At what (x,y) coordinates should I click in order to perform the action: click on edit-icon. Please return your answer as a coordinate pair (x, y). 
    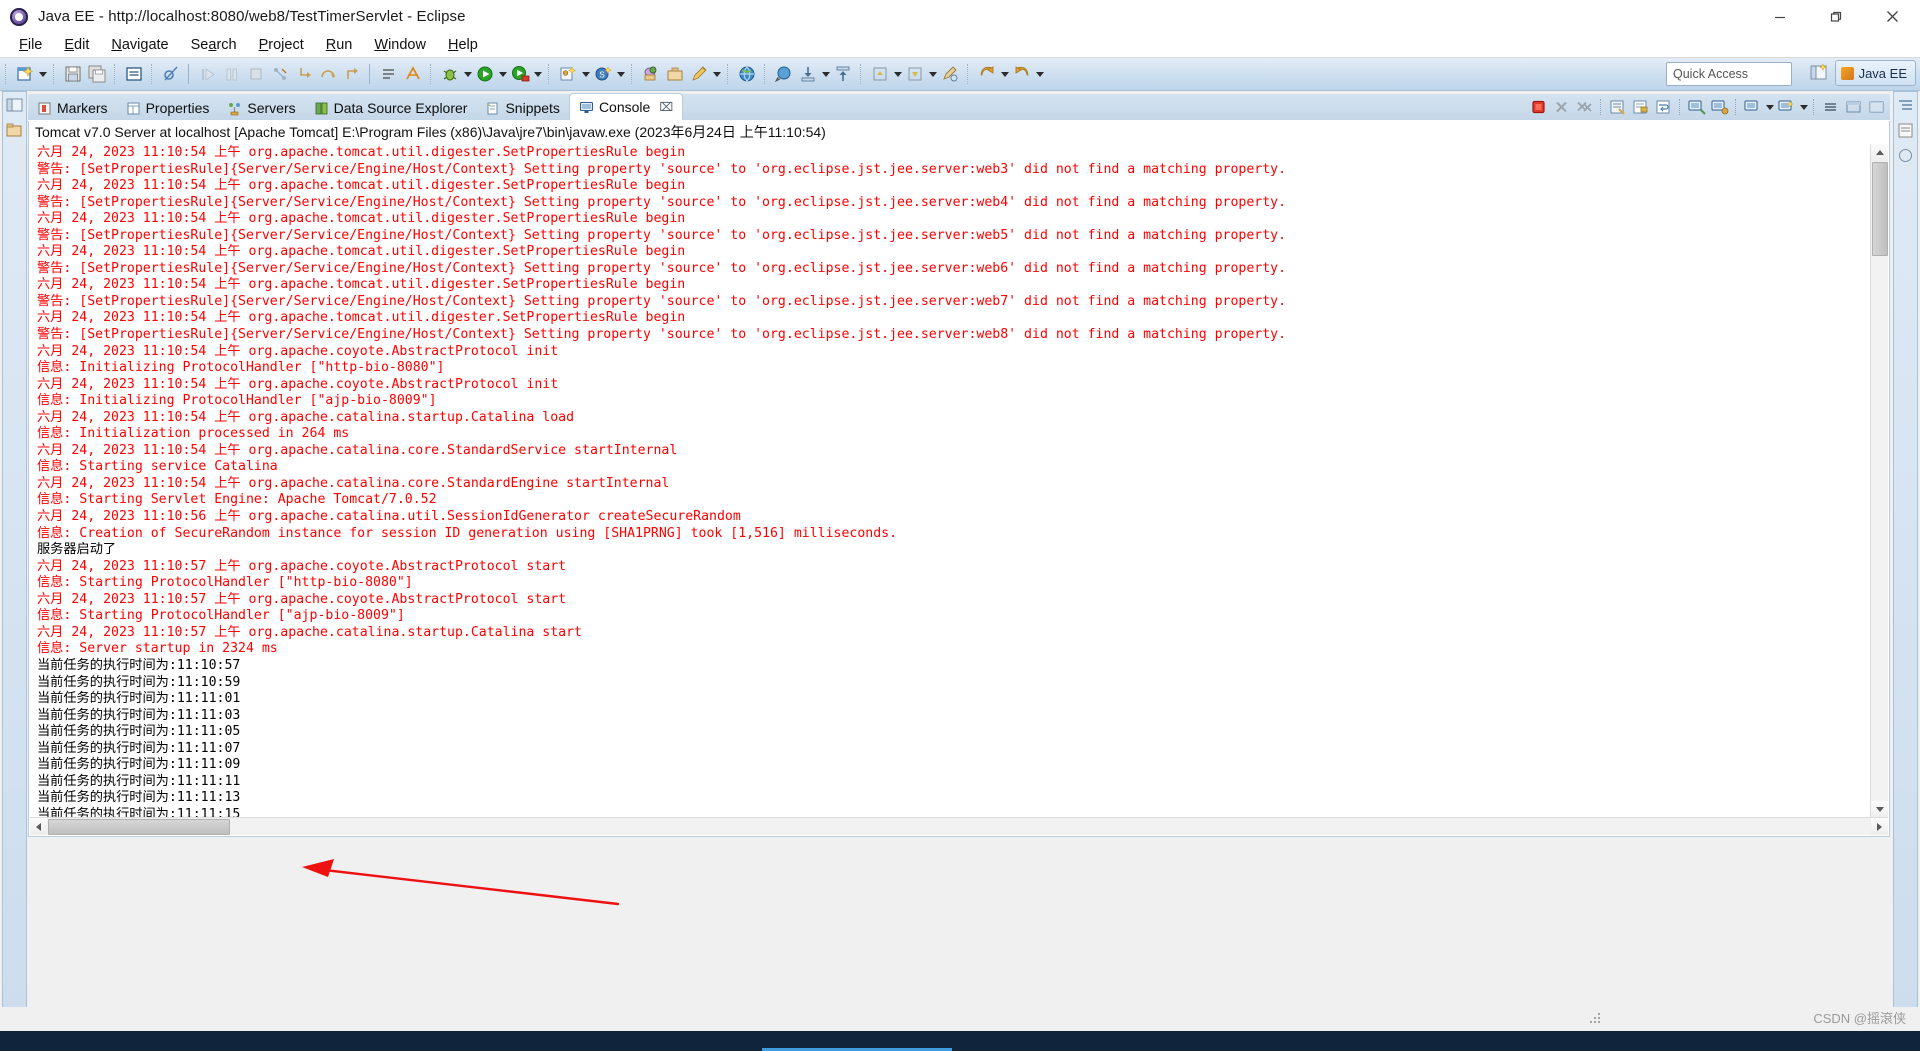
    Looking at the image, I should click on (699, 74).